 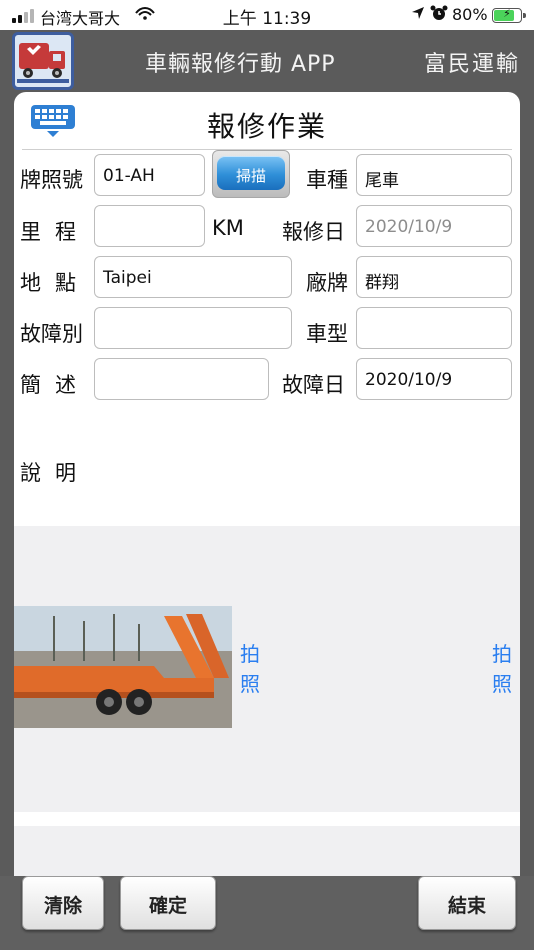 What do you see at coordinates (266, 126) in the screenshot?
I see `page-title: 報修作業` at bounding box center [266, 126].